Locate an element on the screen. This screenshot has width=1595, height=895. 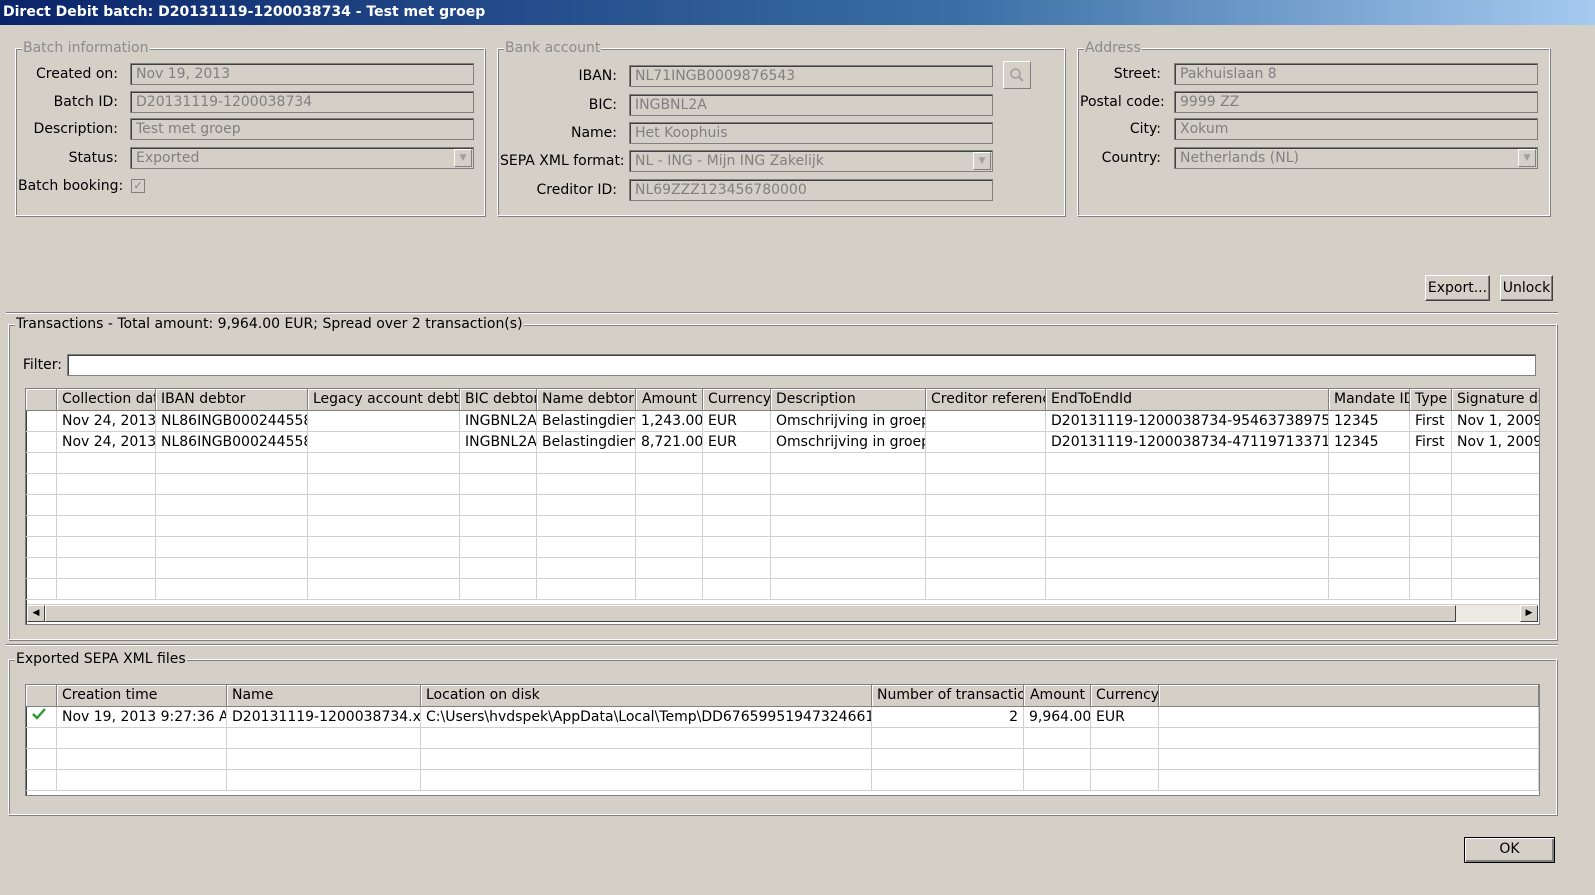
column-header-signature-dat: Signature dat is located at coordinates (1495, 400).